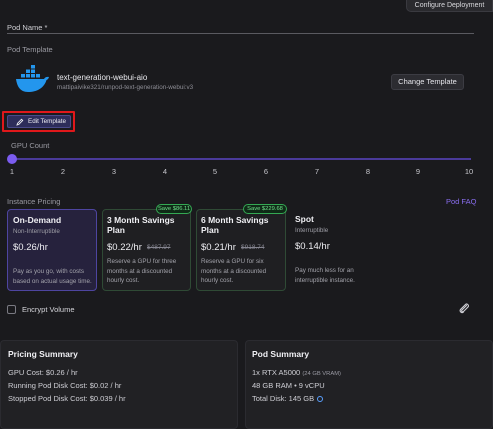  I want to click on gpu-model: 1x RTX A5000, so click(276, 372).